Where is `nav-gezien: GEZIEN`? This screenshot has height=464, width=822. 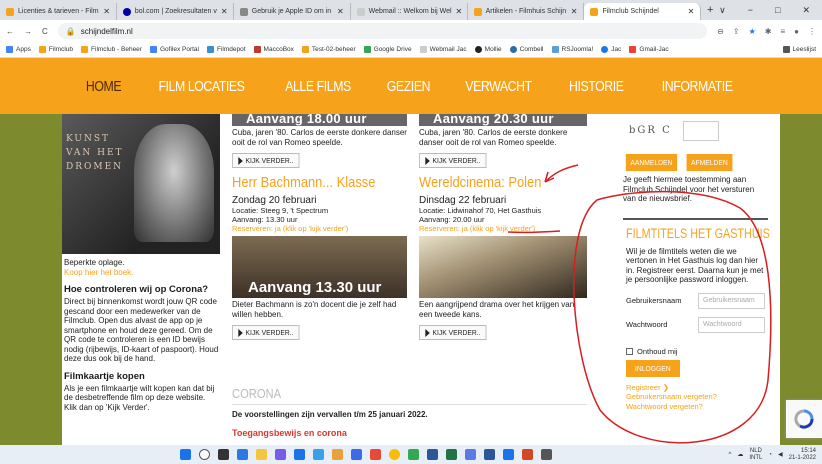 nav-gezien: GEZIEN is located at coordinates (408, 86).